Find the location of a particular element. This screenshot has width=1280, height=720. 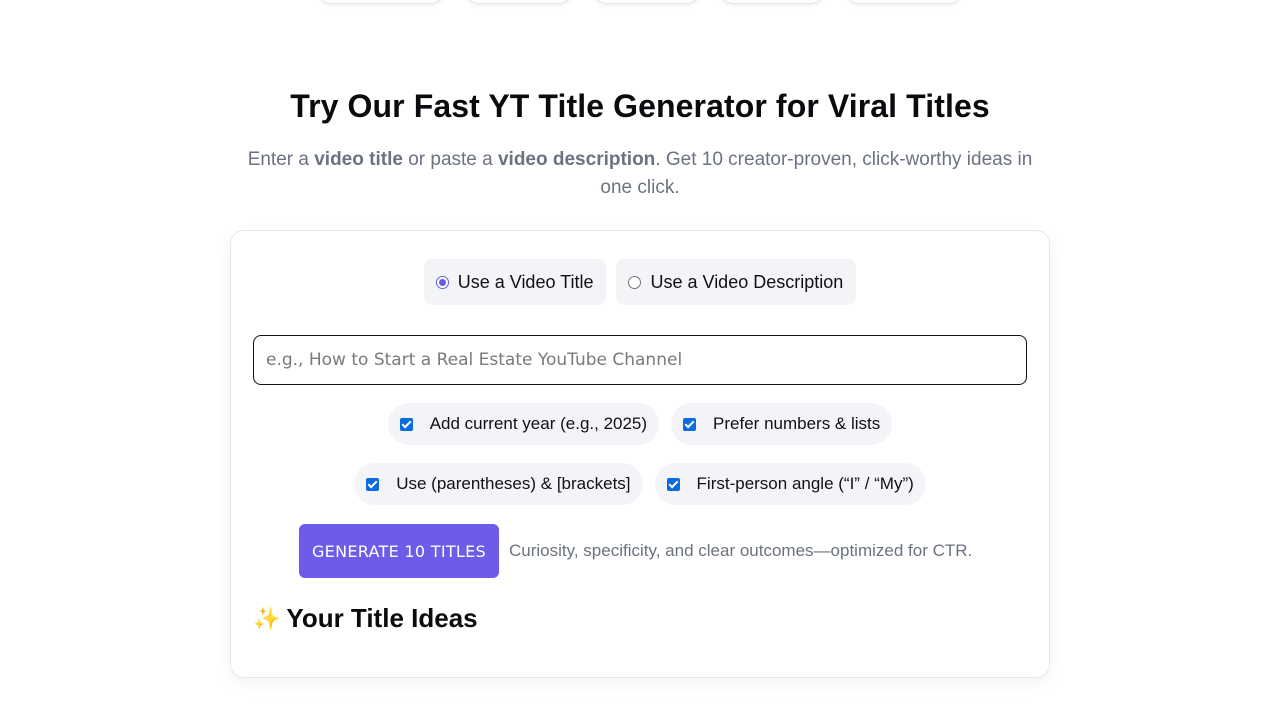

subtitle-text: or paste a is located at coordinates (450, 159).